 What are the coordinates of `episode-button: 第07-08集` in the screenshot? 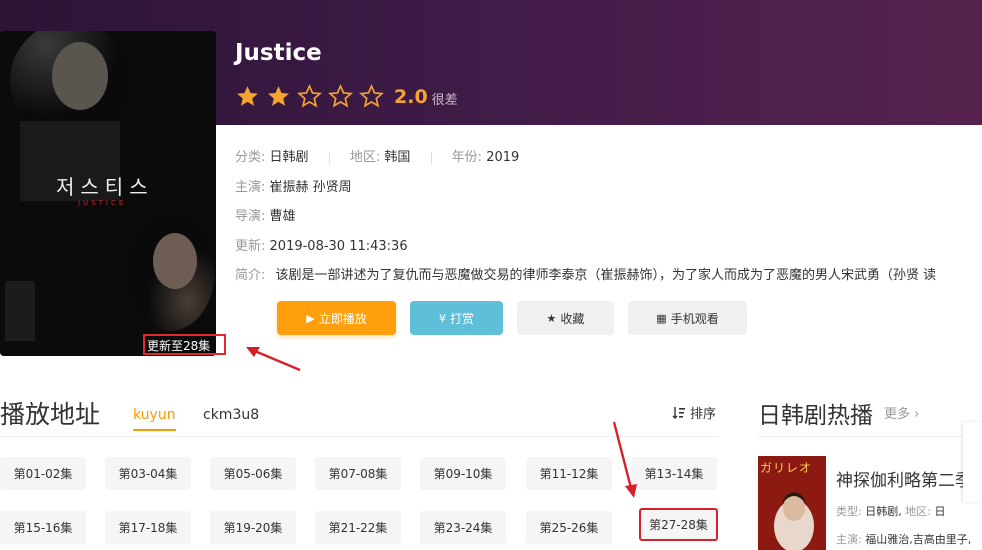 It's located at (358, 473).